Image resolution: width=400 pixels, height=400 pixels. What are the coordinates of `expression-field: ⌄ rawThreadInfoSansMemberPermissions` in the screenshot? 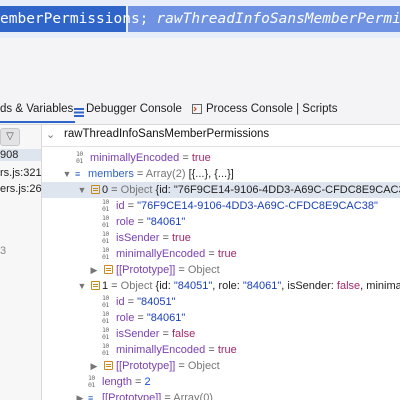 It's located at (221, 136).